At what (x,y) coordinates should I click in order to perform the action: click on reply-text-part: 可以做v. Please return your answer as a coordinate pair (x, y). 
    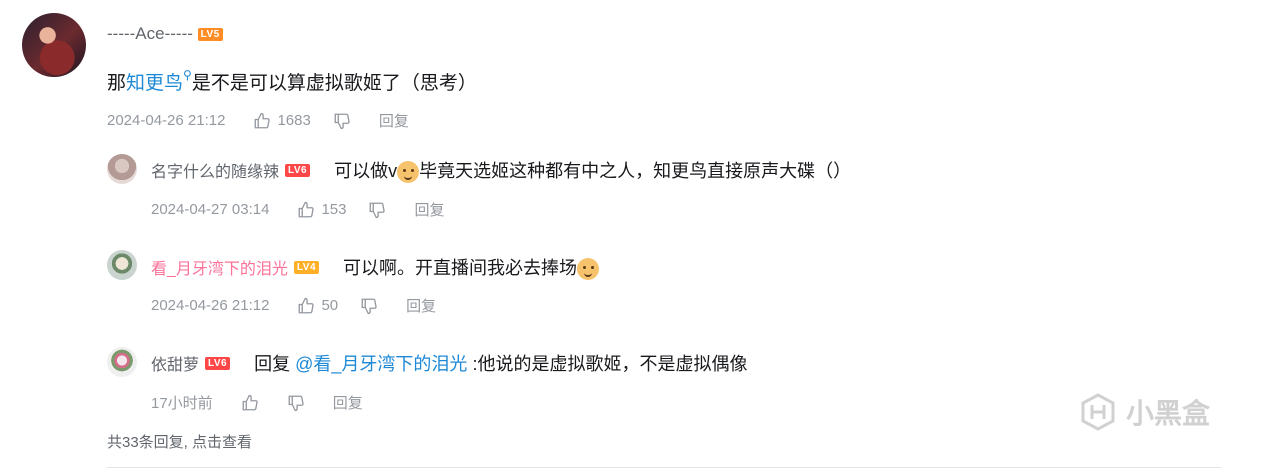
    Looking at the image, I should click on (366, 171).